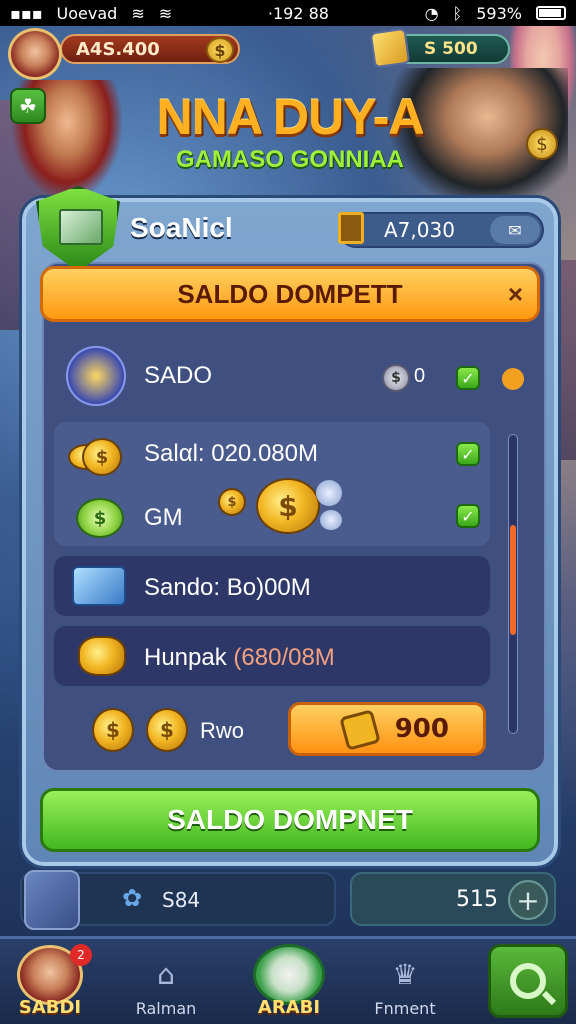  I want to click on treasure-box-icon, so click(99, 586).